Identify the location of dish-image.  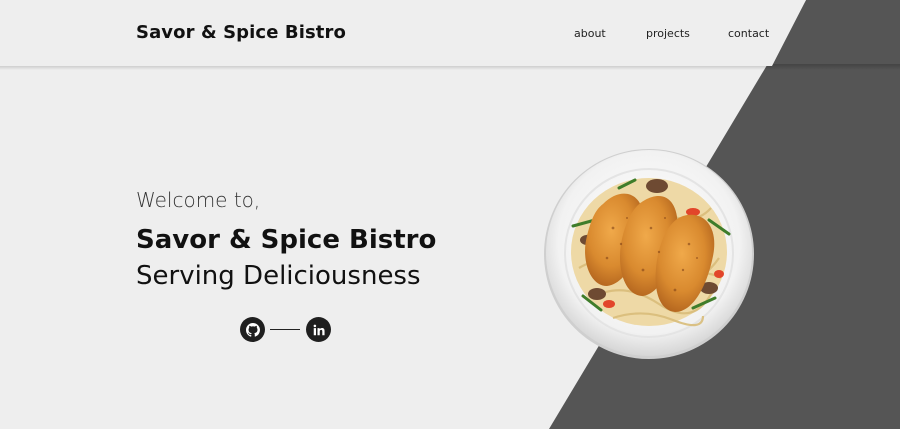
(649, 254).